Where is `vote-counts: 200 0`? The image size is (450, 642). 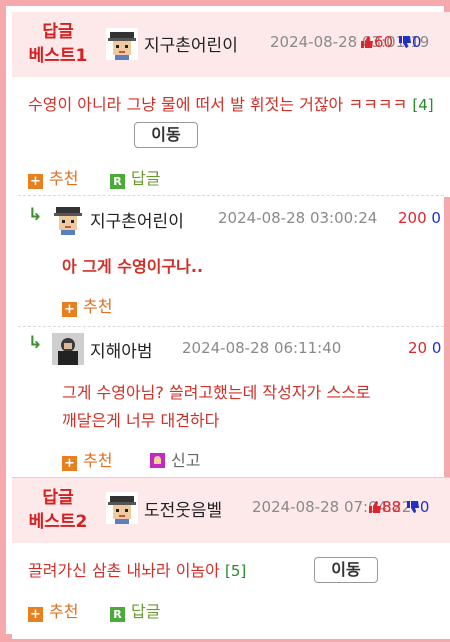 vote-counts: 200 0 is located at coordinates (419, 218).